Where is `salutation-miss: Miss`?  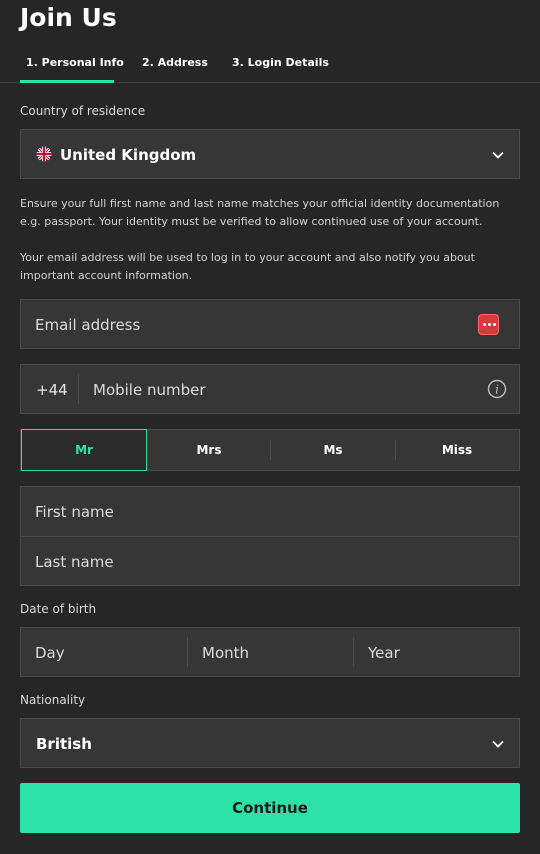 salutation-miss: Miss is located at coordinates (457, 450).